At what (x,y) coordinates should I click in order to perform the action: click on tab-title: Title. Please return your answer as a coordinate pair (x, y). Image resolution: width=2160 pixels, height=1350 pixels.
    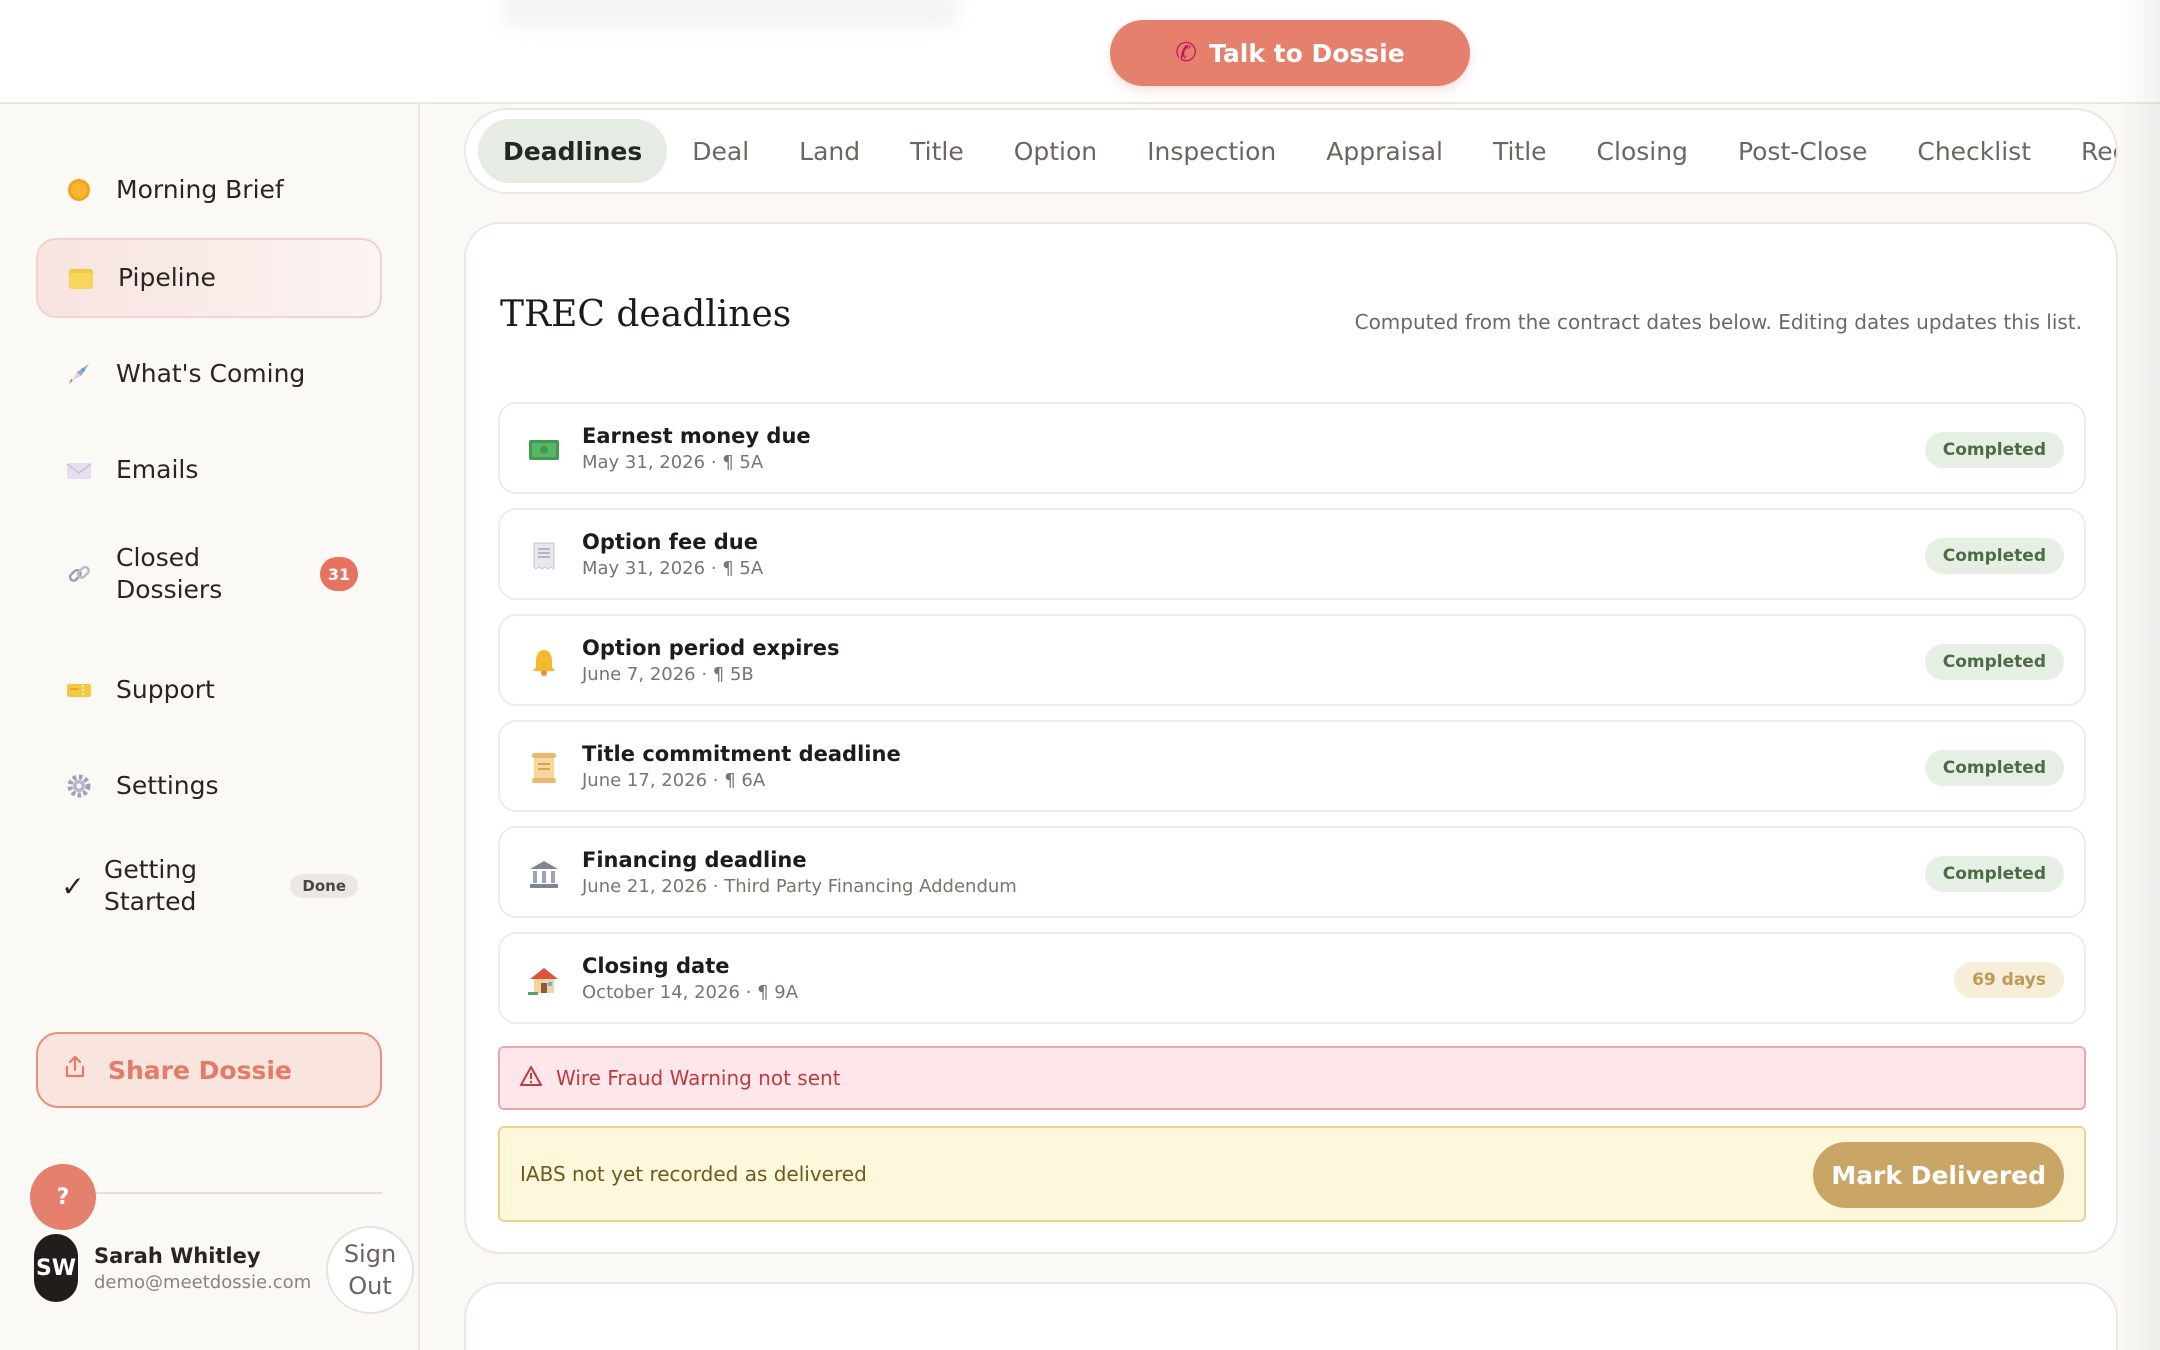
    Looking at the image, I should click on (937, 151).